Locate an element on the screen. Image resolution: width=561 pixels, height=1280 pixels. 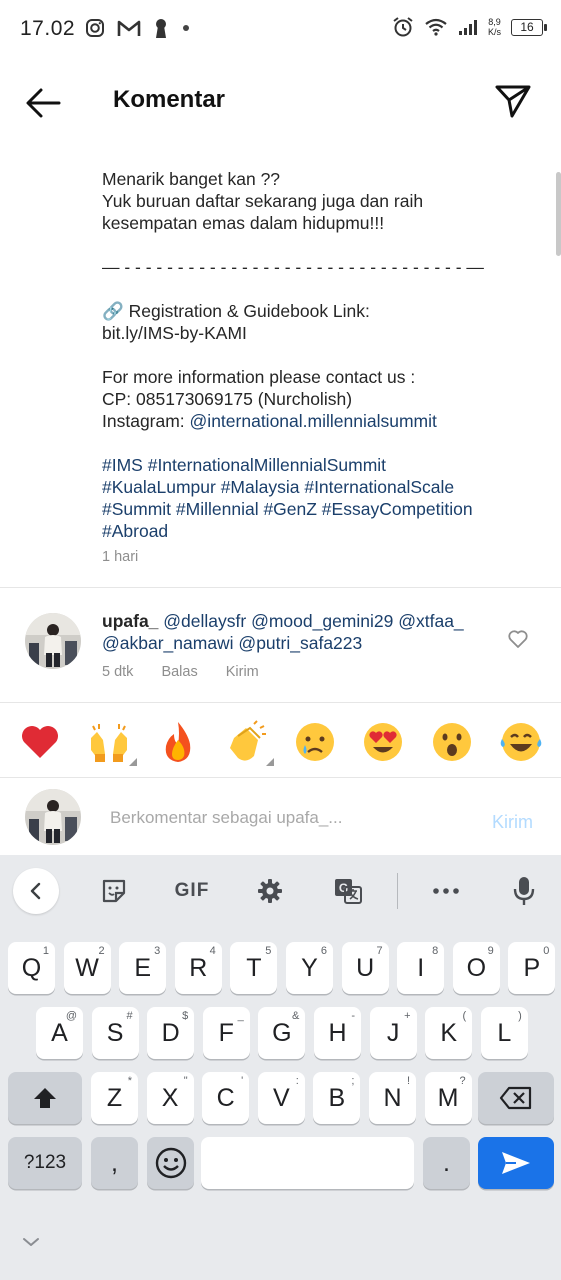
key-y: 6Y is located at coordinates (309, 968).